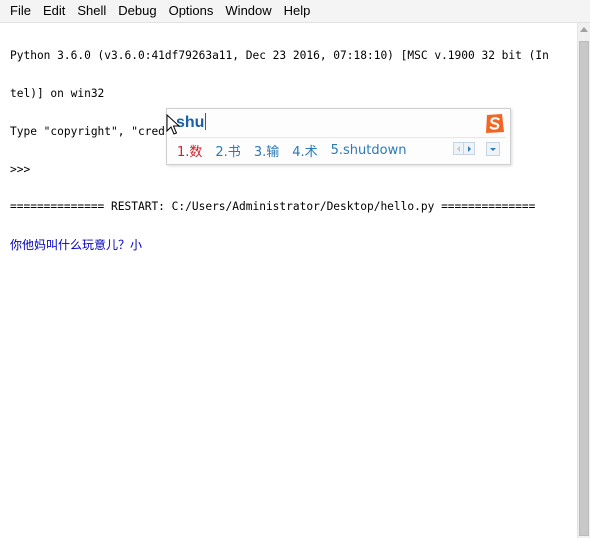 This screenshot has width=590, height=538. I want to click on ime-composition: shu, so click(191, 122).